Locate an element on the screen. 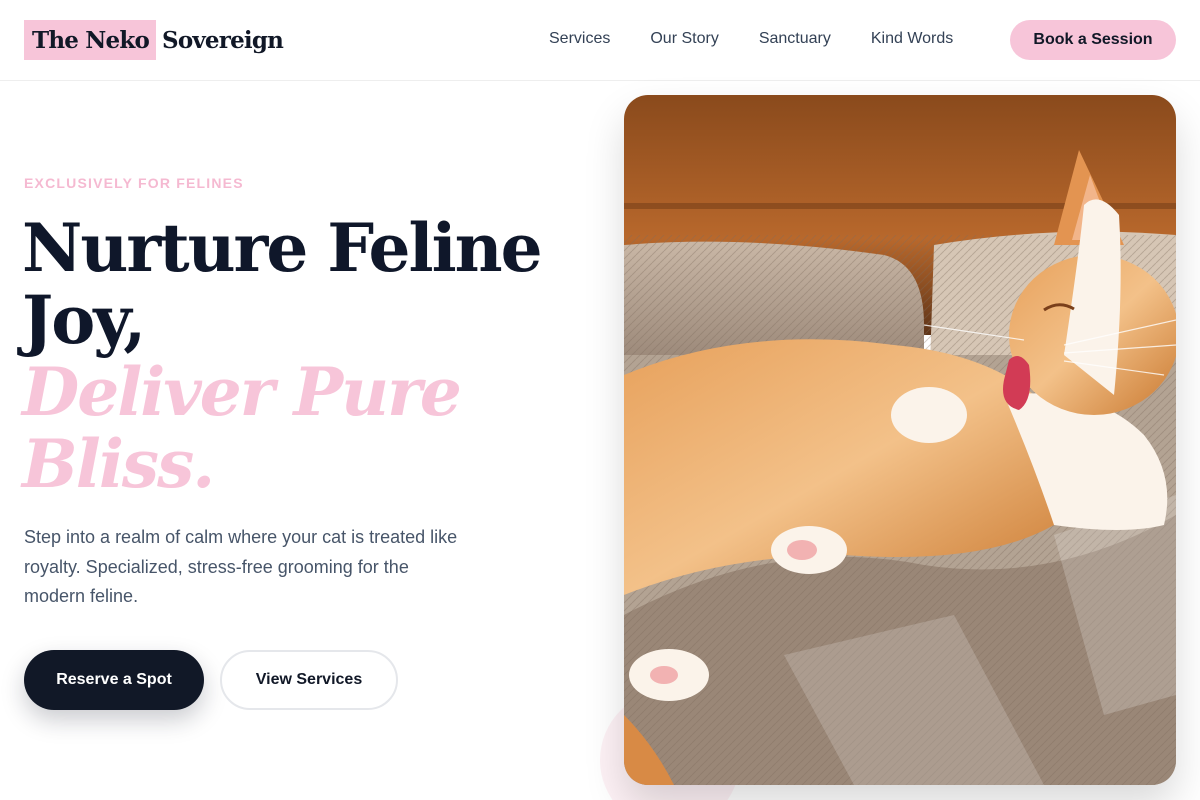 This screenshot has height=800, width=1200. headline-line-1: Nurture Feline is located at coordinates (282, 248).